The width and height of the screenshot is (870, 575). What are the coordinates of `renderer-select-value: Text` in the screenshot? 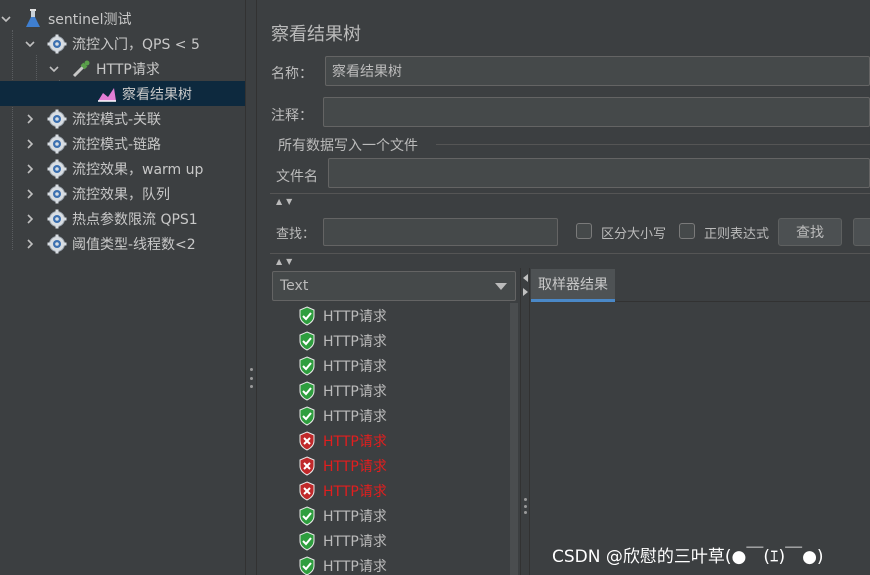 It's located at (294, 286).